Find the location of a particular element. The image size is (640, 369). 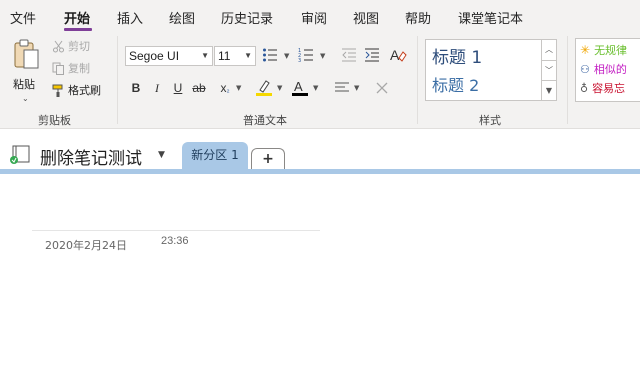

cut-button: 剪切 is located at coordinates (71, 46).